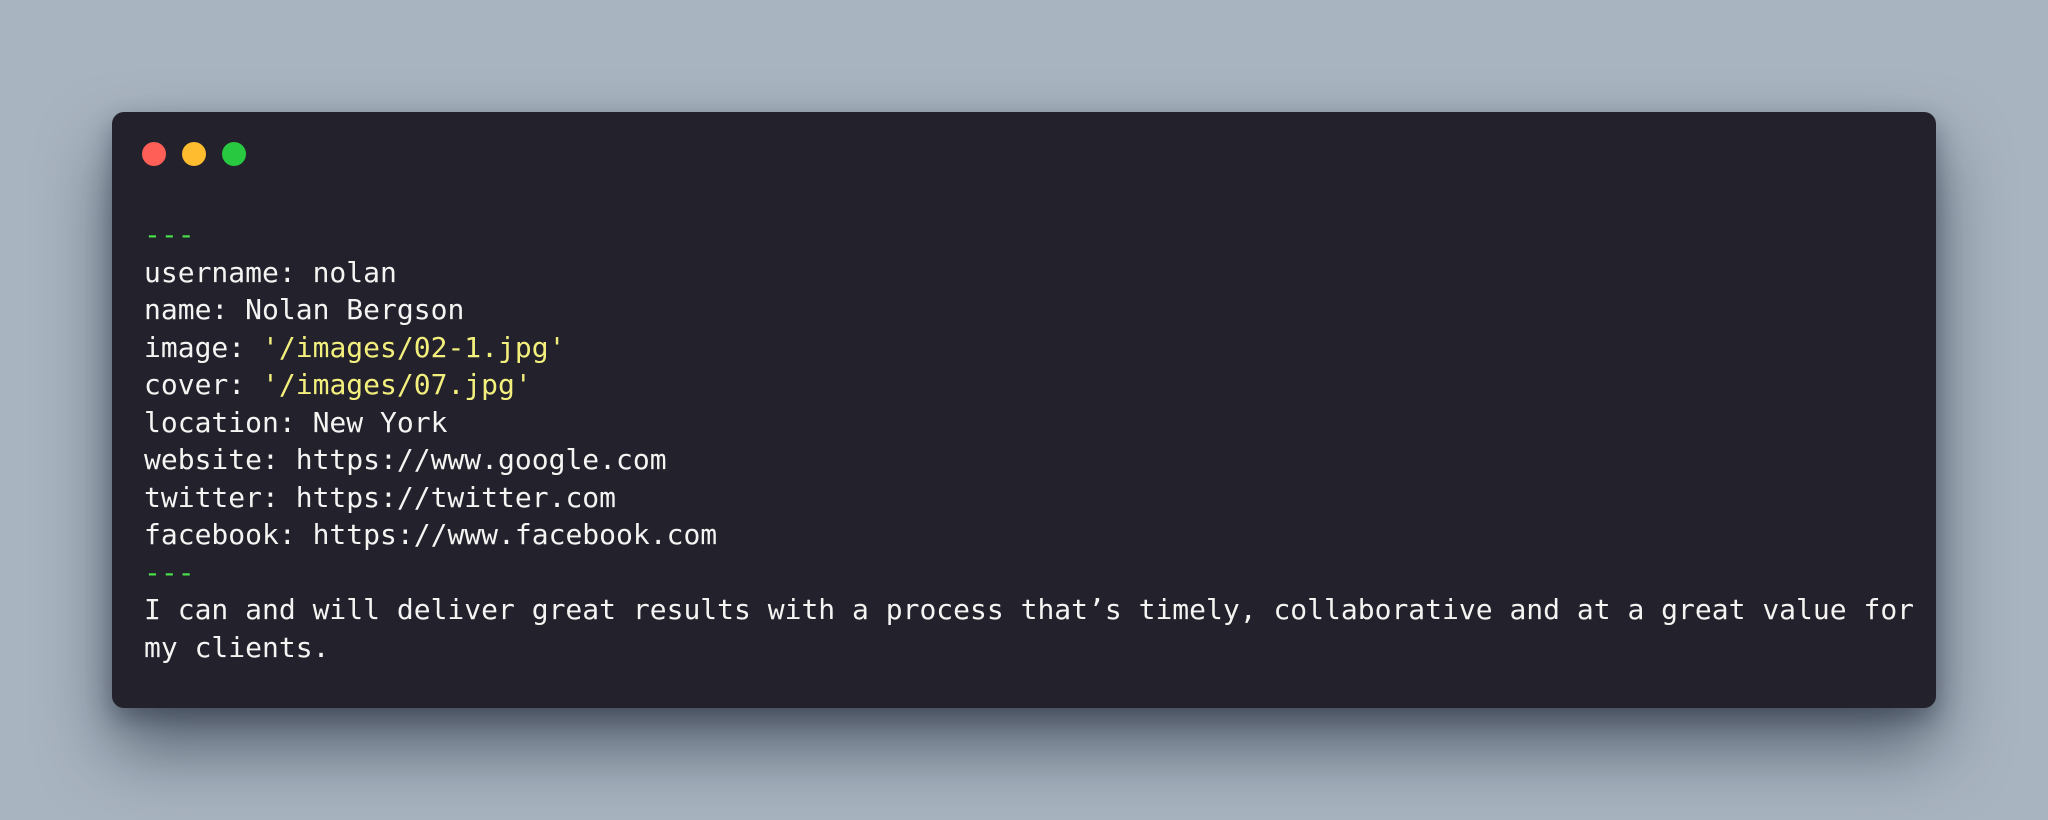  What do you see at coordinates (220, 459) in the screenshot?
I see `field-key: website:` at bounding box center [220, 459].